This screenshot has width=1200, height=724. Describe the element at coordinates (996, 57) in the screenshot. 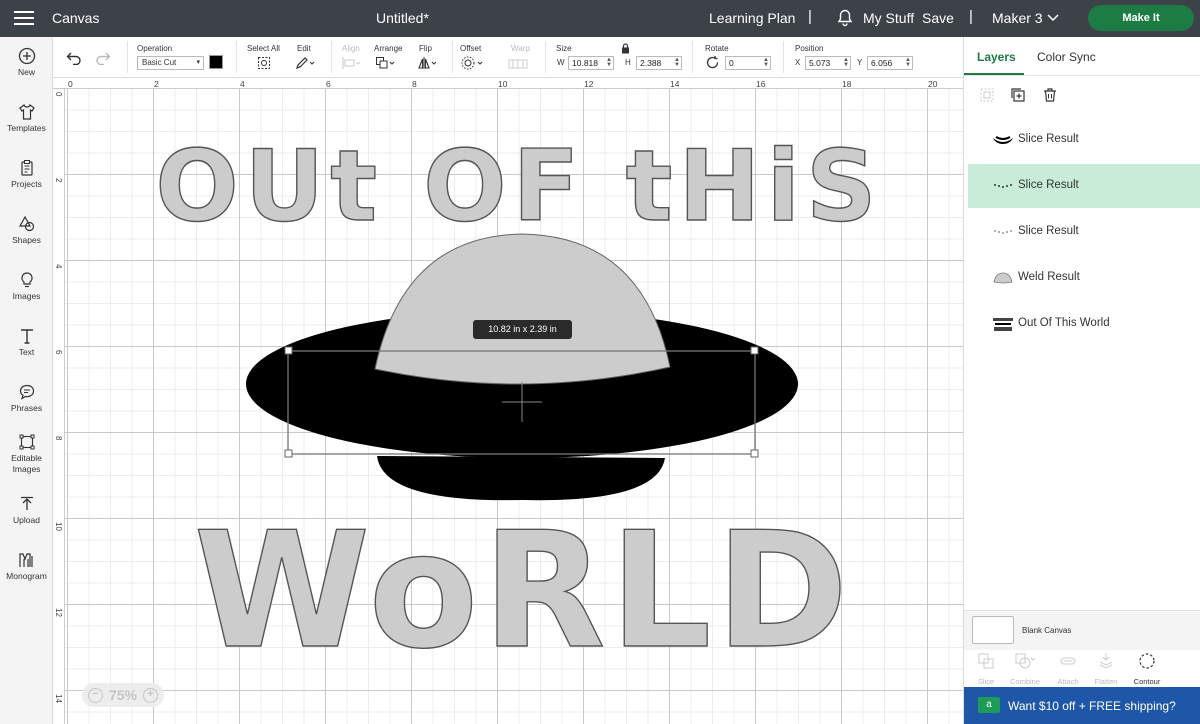

I see `tab-layers: Layers` at that location.